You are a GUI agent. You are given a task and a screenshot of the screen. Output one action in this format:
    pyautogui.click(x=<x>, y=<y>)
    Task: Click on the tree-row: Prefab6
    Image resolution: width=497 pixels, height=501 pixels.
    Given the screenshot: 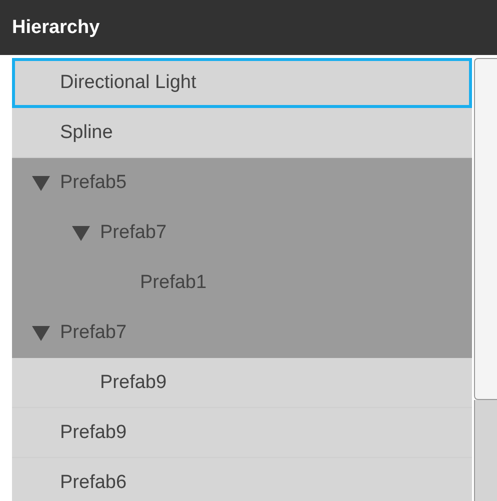 What is the action you would take?
    pyautogui.click(x=242, y=479)
    